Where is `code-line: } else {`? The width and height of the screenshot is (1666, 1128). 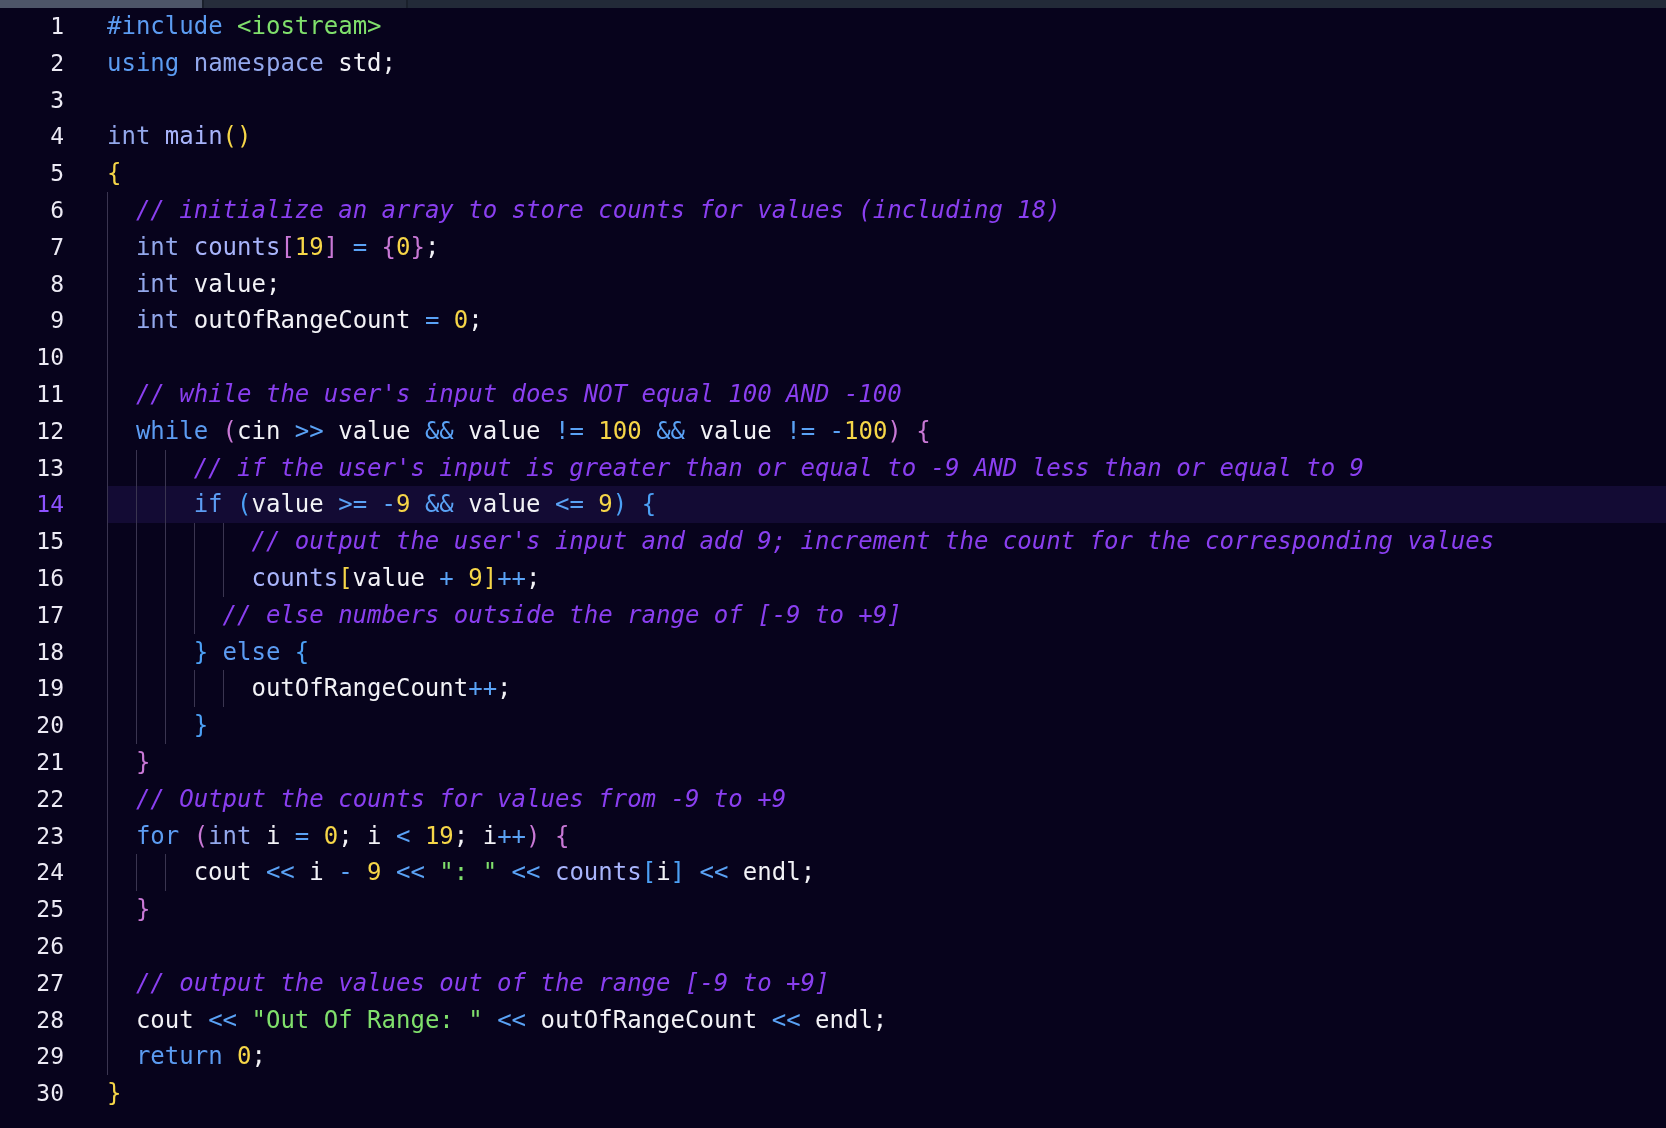
code-line: } else { is located at coordinates (251, 652).